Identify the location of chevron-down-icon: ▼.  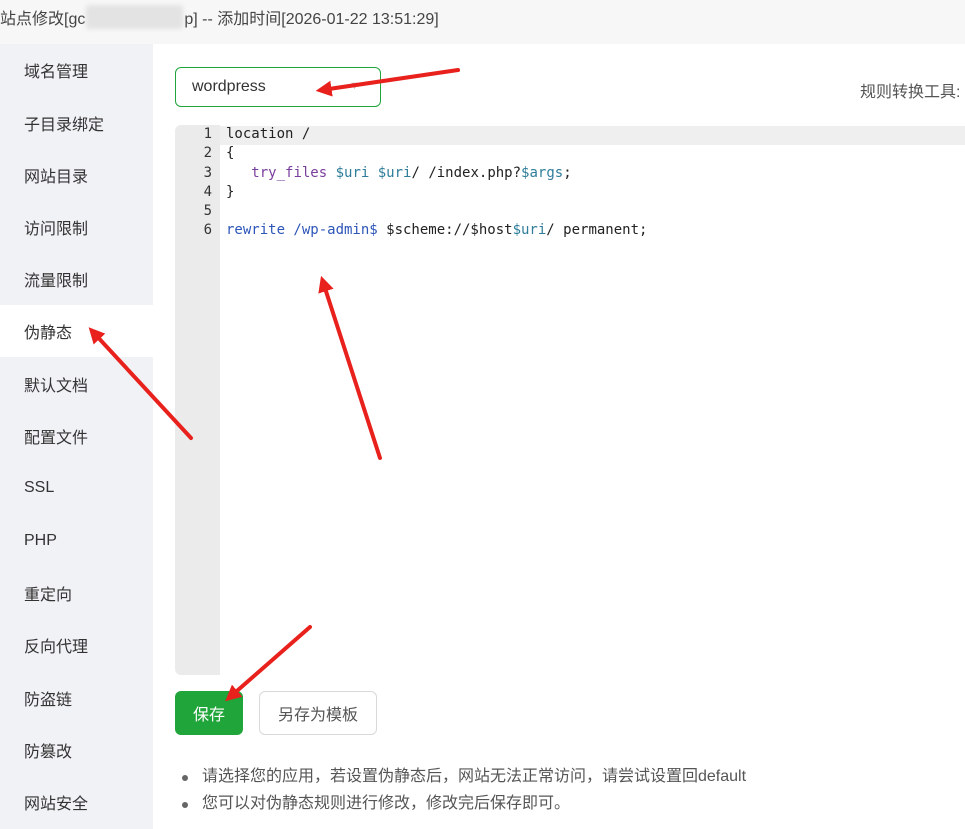
(354, 86).